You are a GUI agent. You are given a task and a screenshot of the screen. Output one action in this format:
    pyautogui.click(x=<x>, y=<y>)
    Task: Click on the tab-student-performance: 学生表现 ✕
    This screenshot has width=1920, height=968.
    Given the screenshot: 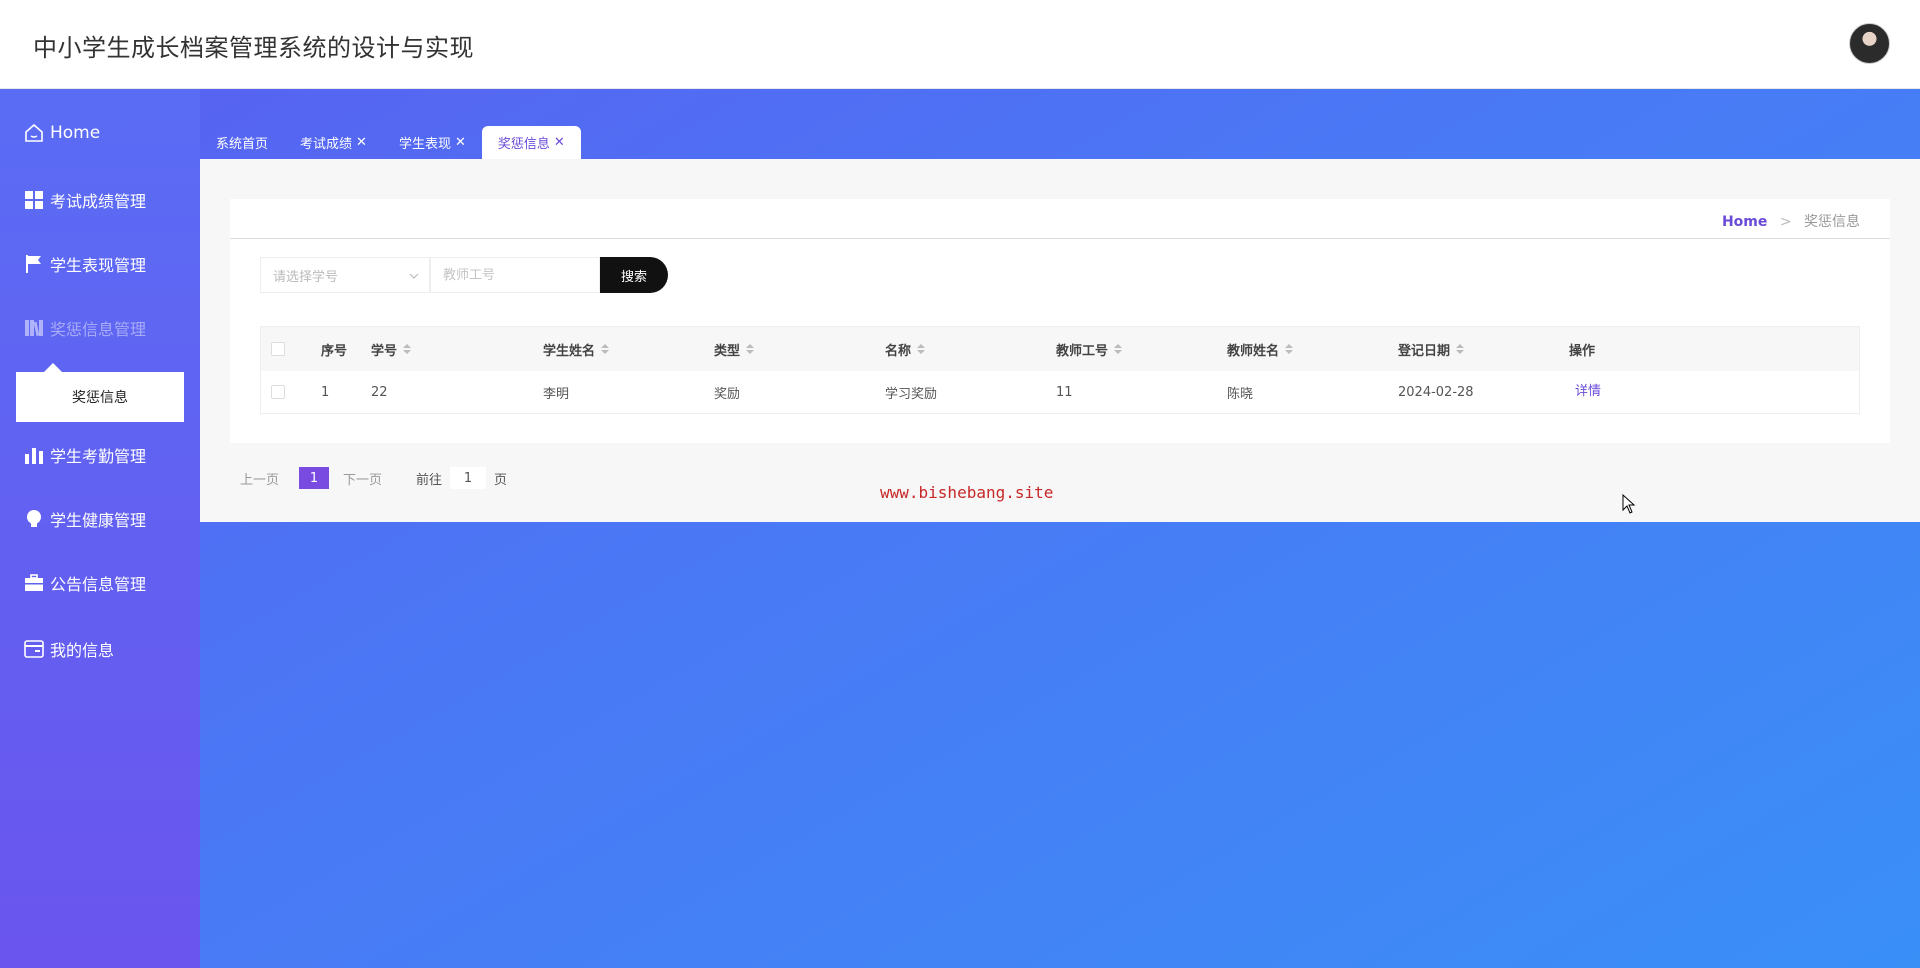 What is the action you would take?
    pyautogui.click(x=432, y=142)
    